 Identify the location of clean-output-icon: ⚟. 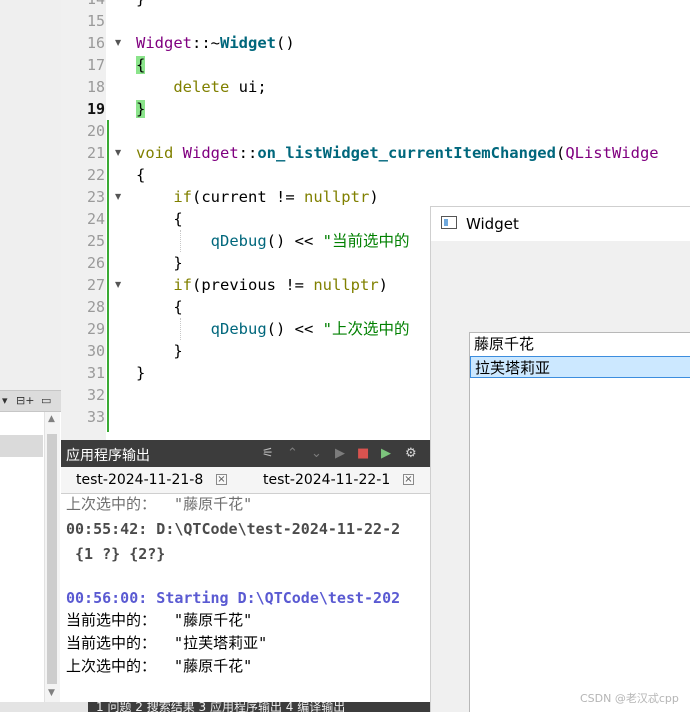
(268, 453).